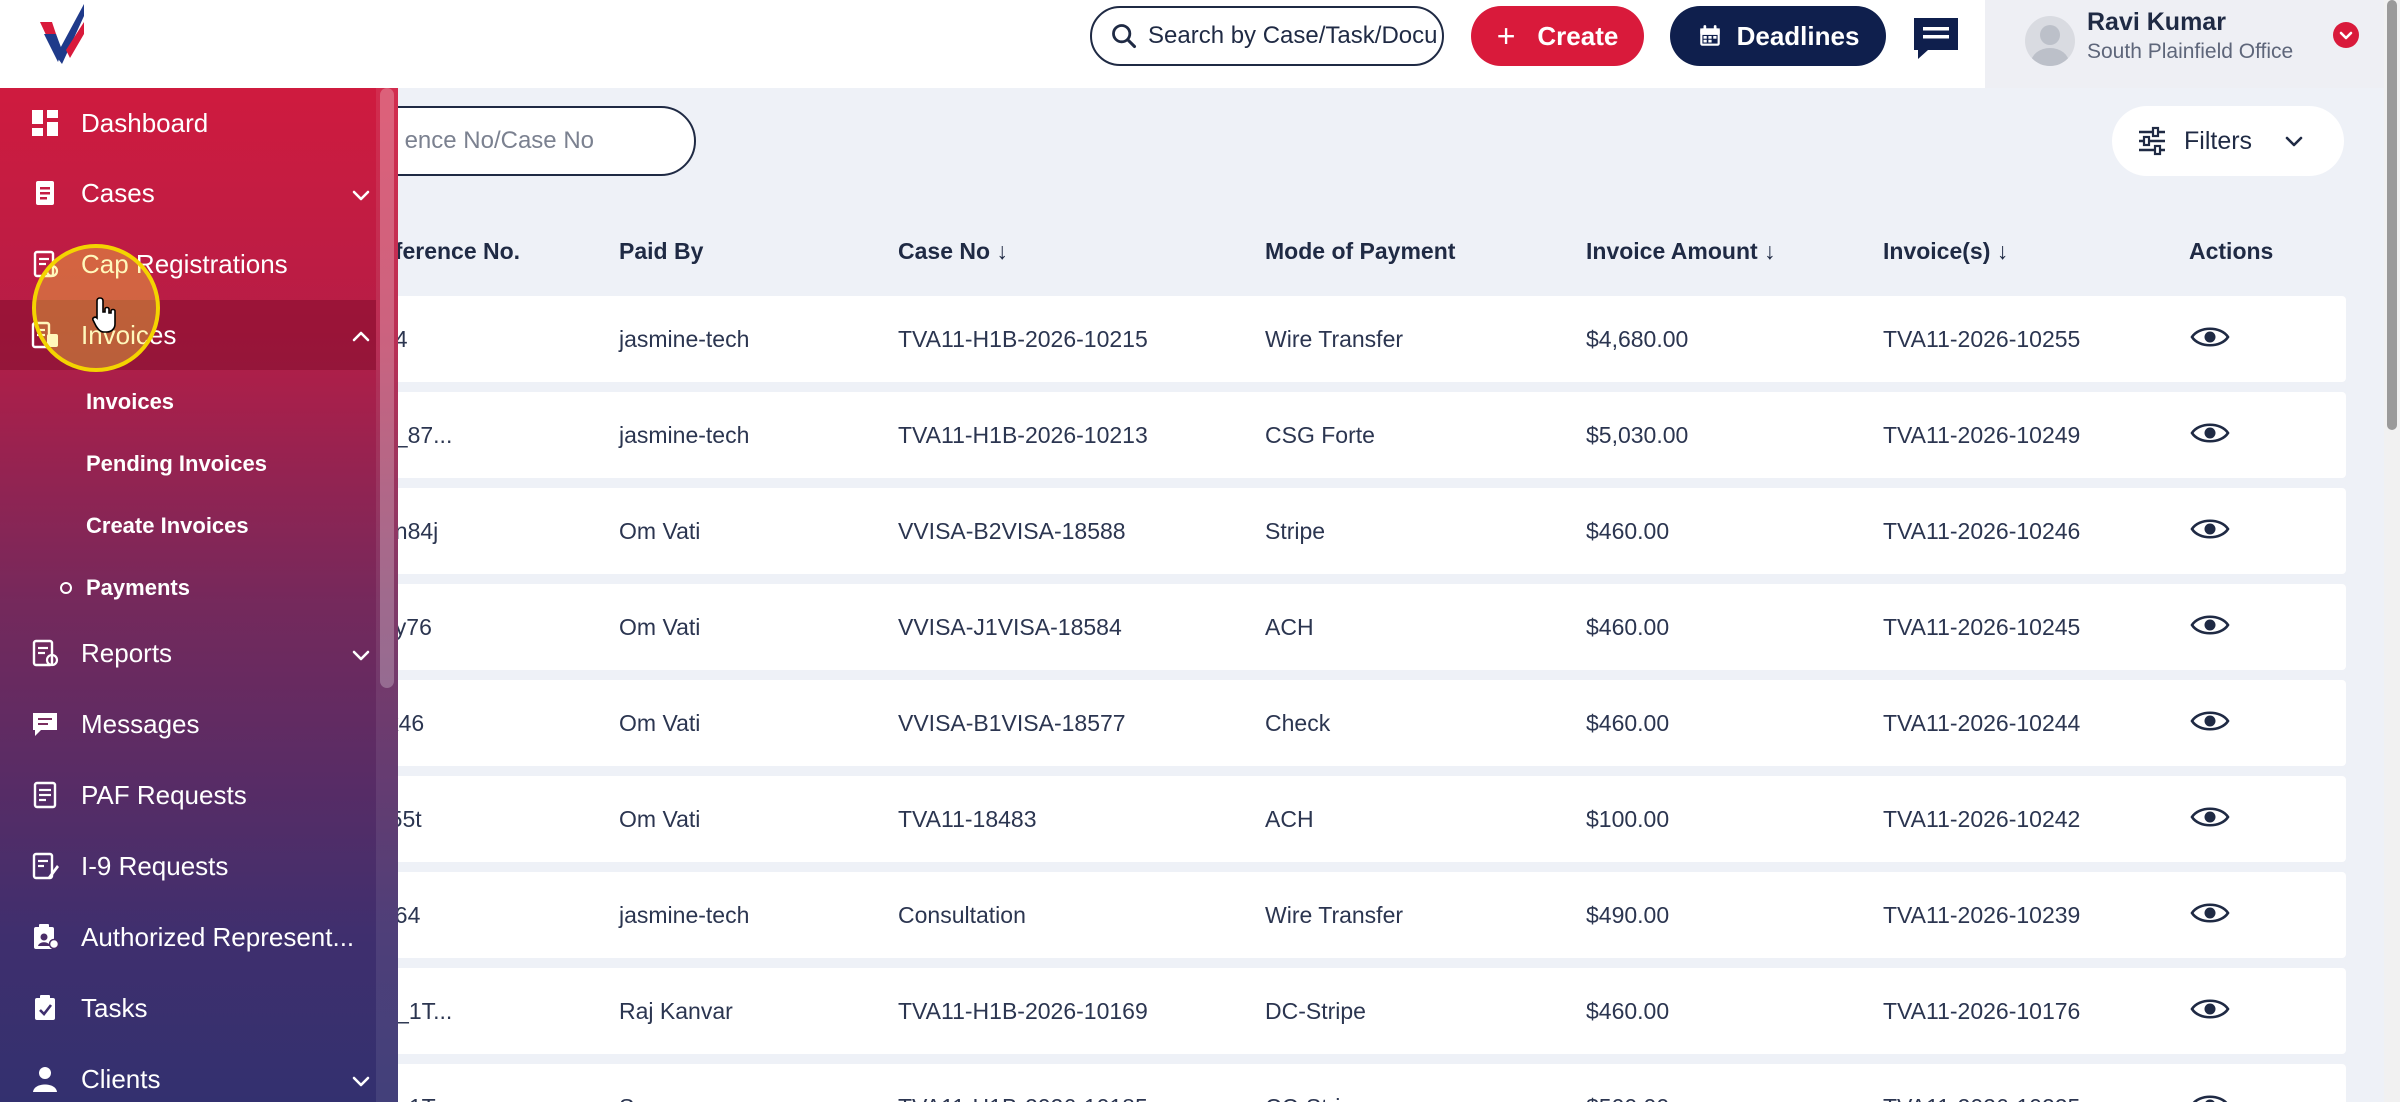  Describe the element at coordinates (45, 653) in the screenshot. I see `reports-icon` at that location.